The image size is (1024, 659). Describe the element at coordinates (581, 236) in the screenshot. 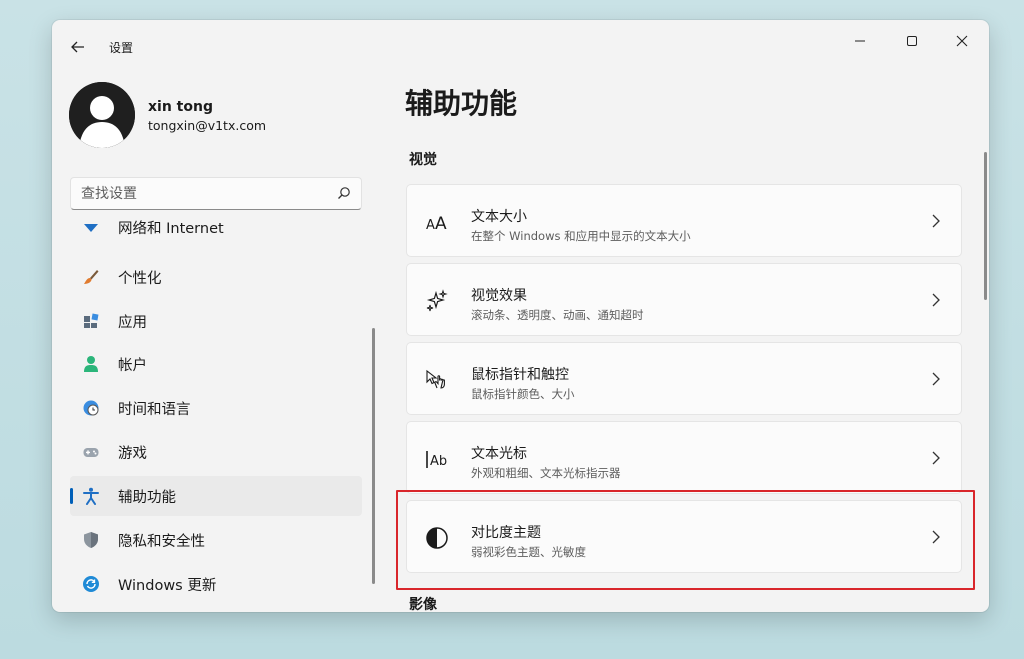

I see `card-description: 在整个 Windows 和应用中显示的文本大小` at that location.